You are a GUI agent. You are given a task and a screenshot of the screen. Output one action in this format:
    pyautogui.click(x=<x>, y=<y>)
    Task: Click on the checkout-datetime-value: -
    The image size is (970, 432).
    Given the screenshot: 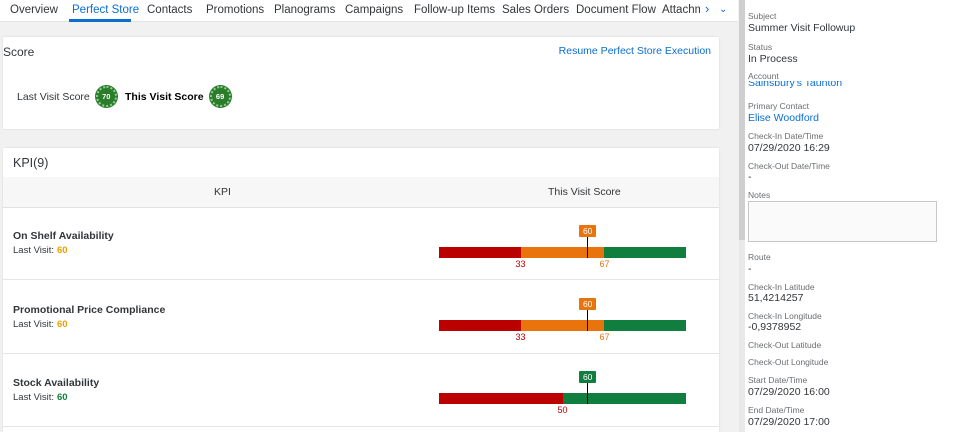 What is the action you would take?
    pyautogui.click(x=750, y=177)
    